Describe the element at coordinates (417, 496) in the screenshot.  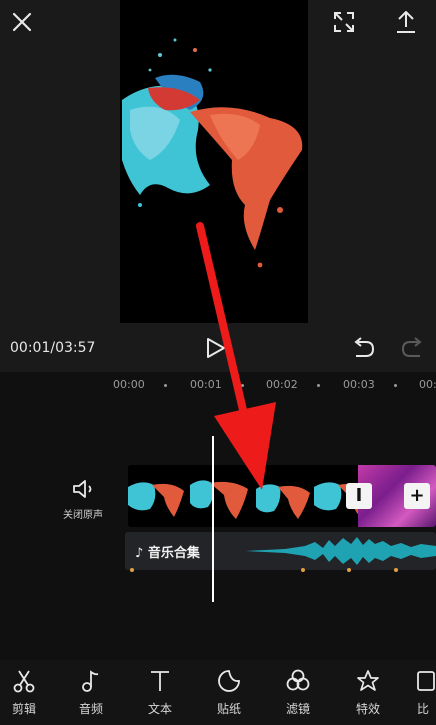
I see `add-clip-button: +` at that location.